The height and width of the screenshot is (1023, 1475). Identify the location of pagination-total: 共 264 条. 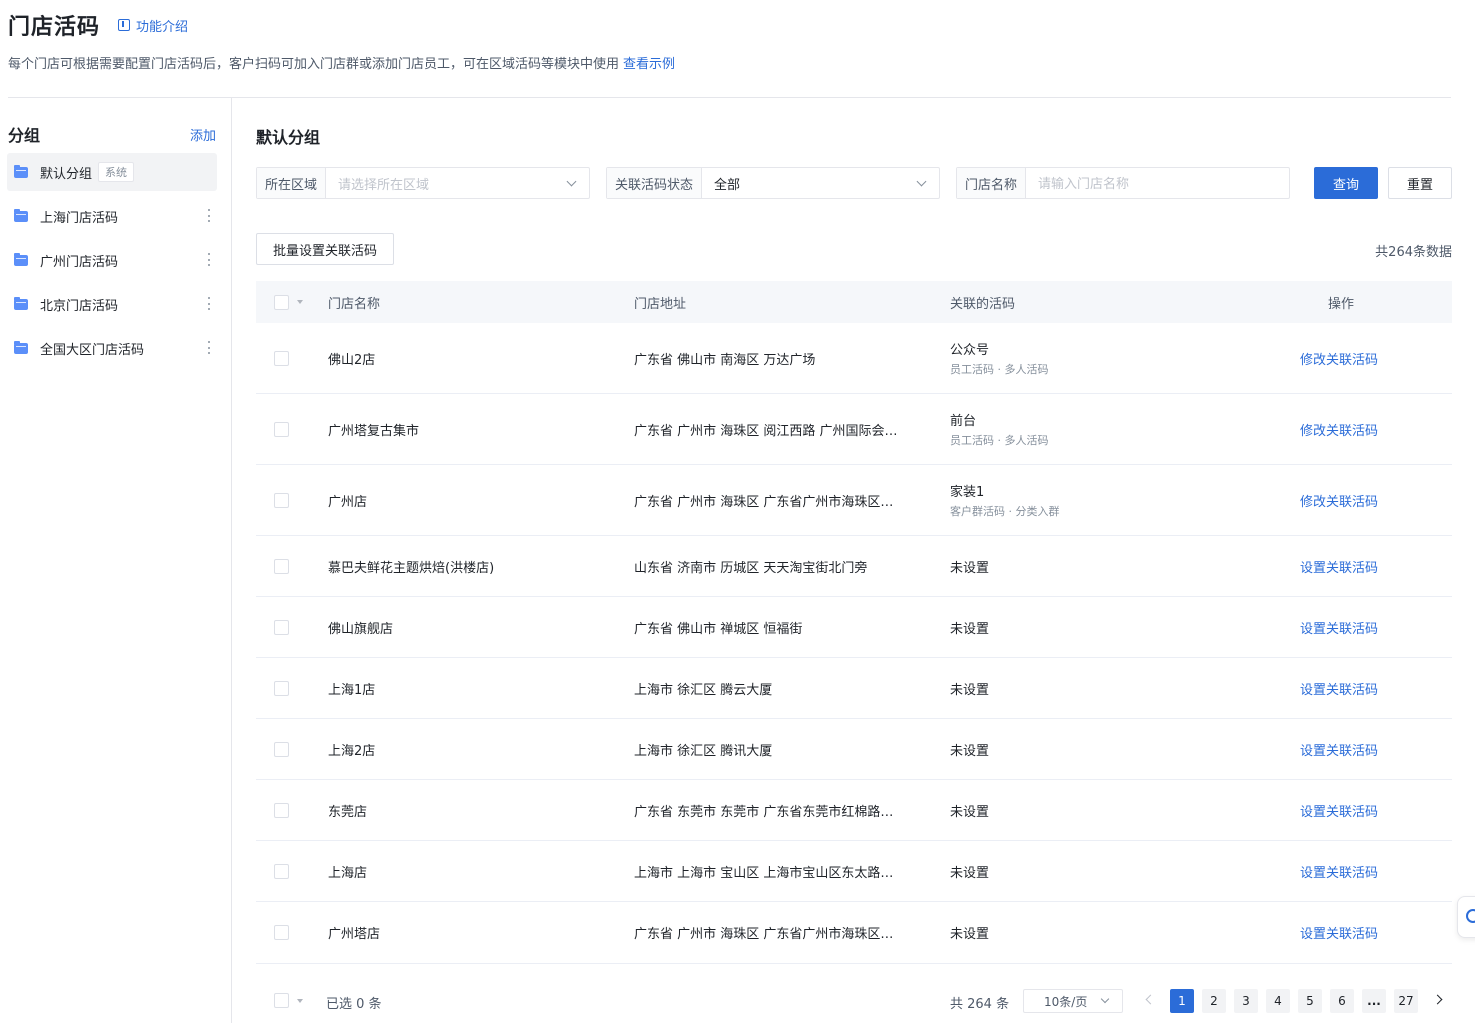
(980, 1004).